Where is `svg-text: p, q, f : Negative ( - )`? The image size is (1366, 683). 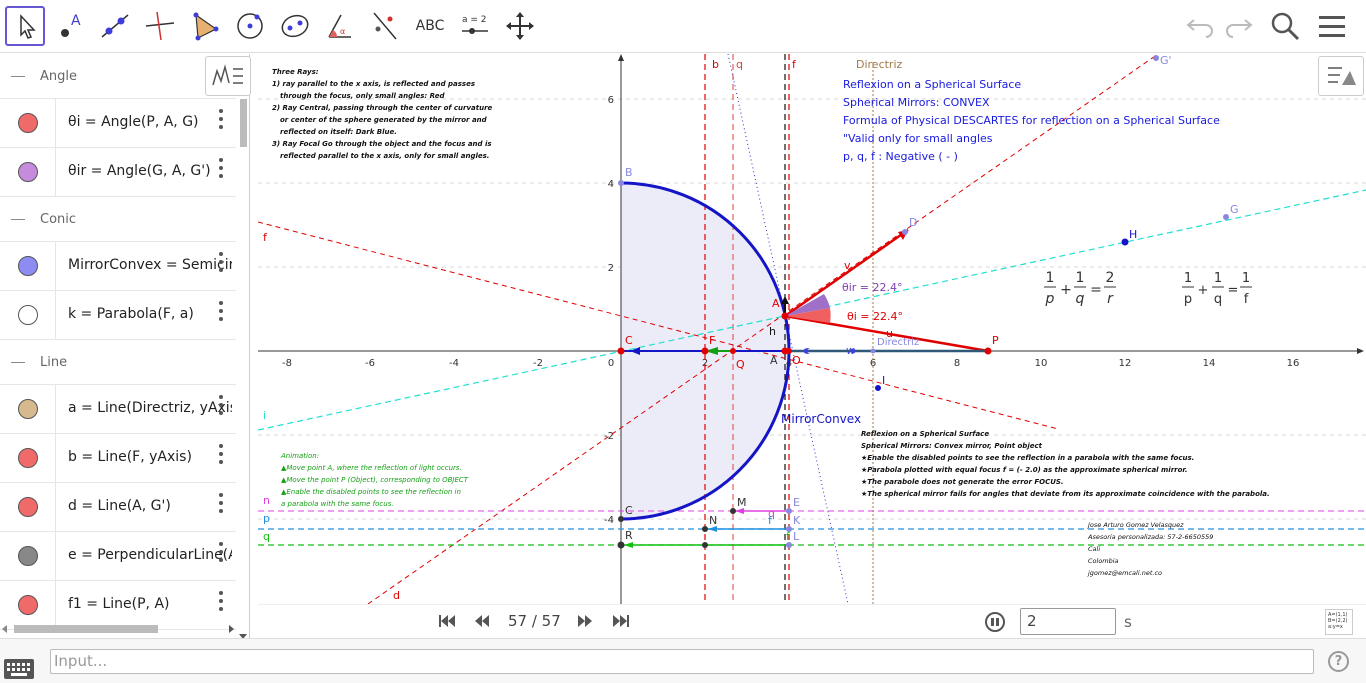 svg-text: p, q, f : Negative ( - ) is located at coordinates (900, 156).